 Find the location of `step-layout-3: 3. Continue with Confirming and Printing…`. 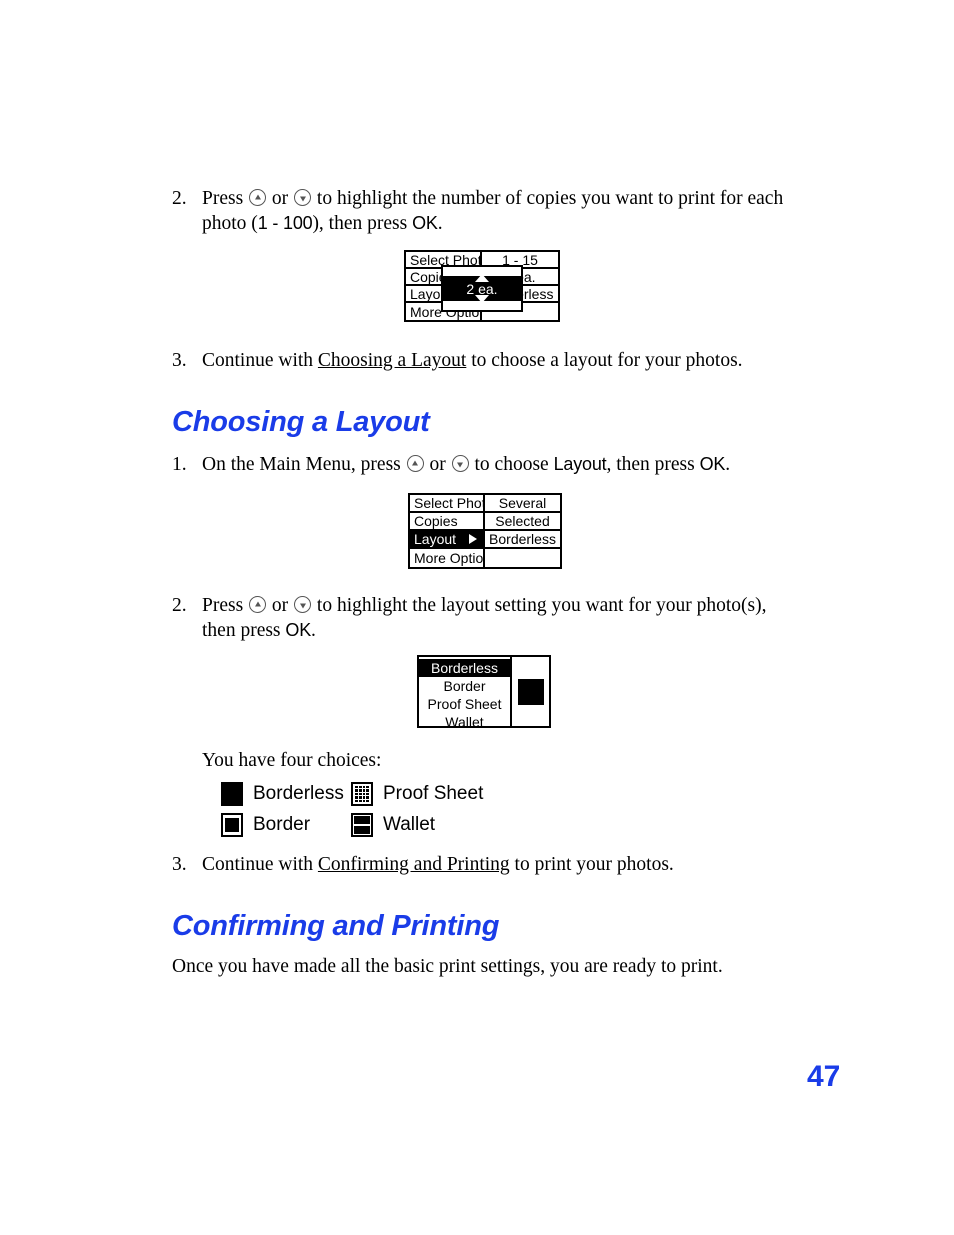

step-layout-3: 3. Continue with Confirming and Printing… is located at coordinates (492, 864).